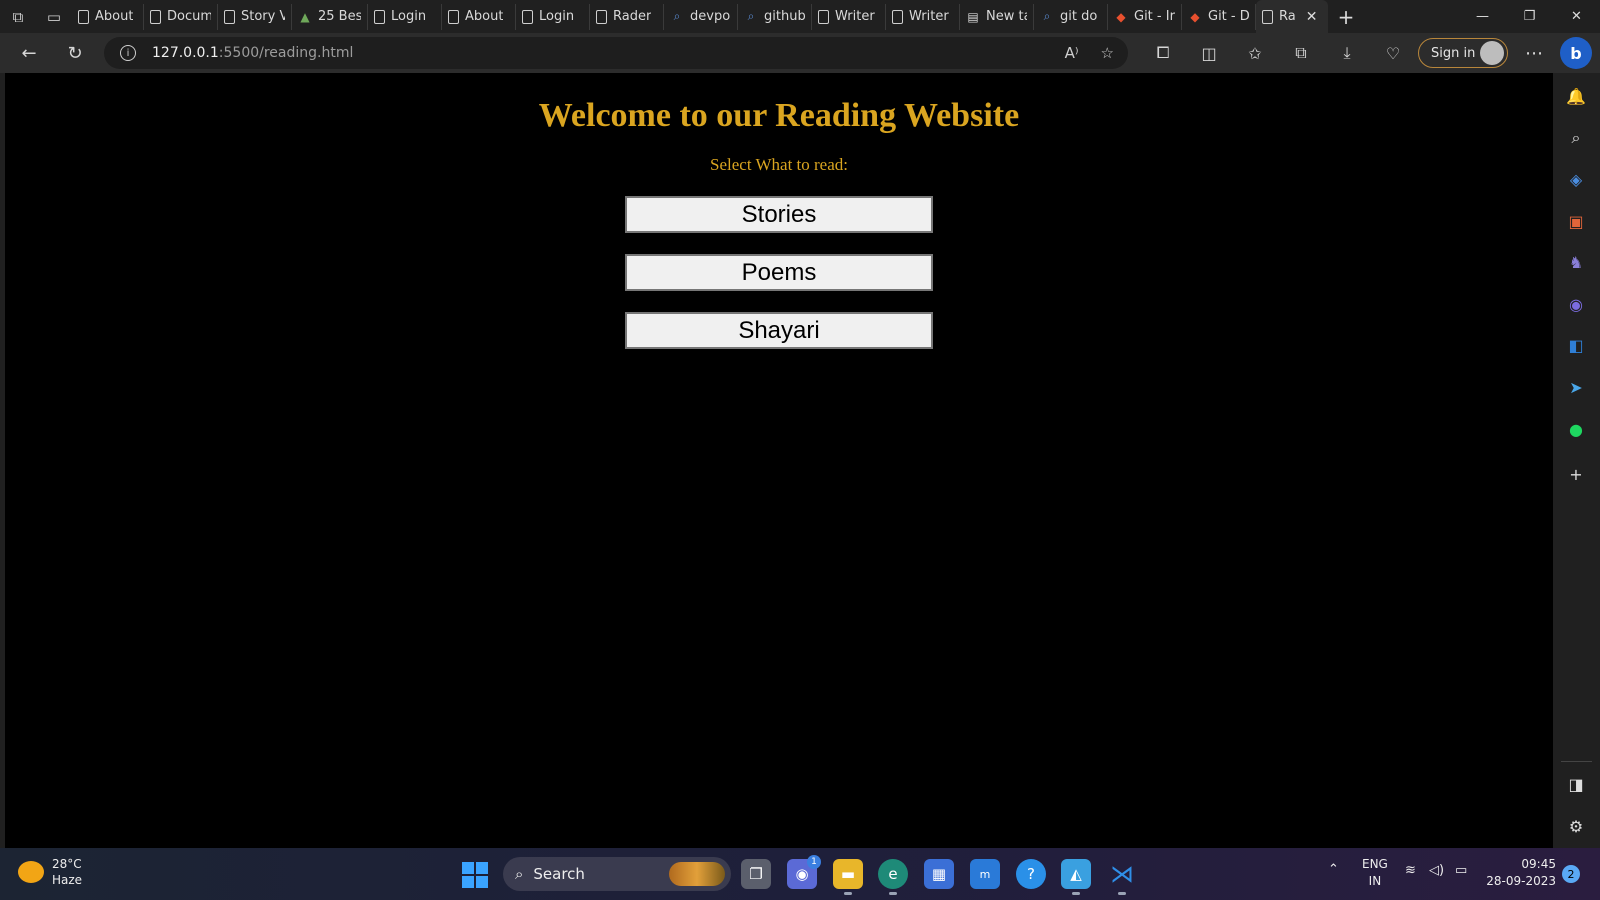 This screenshot has height=900, width=1600. Describe the element at coordinates (1072, 53) in the screenshot. I see `read-aloud-icon: A⁾` at that location.